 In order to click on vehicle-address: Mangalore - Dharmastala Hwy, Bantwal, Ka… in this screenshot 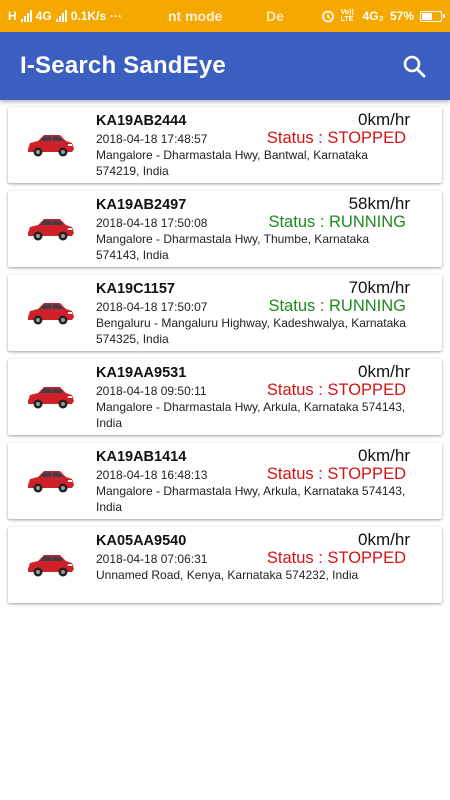, I will do `click(232, 163)`.